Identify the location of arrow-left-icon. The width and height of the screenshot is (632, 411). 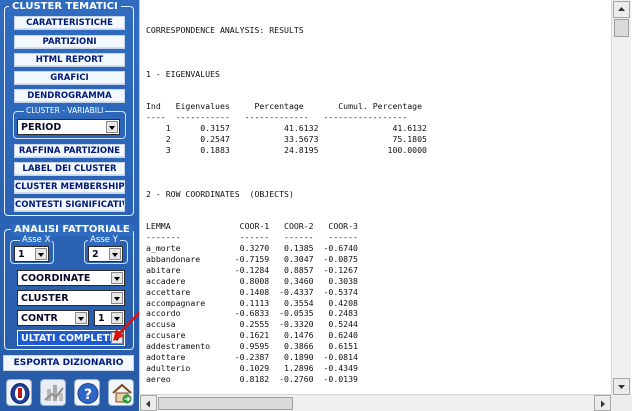
(148, 404).